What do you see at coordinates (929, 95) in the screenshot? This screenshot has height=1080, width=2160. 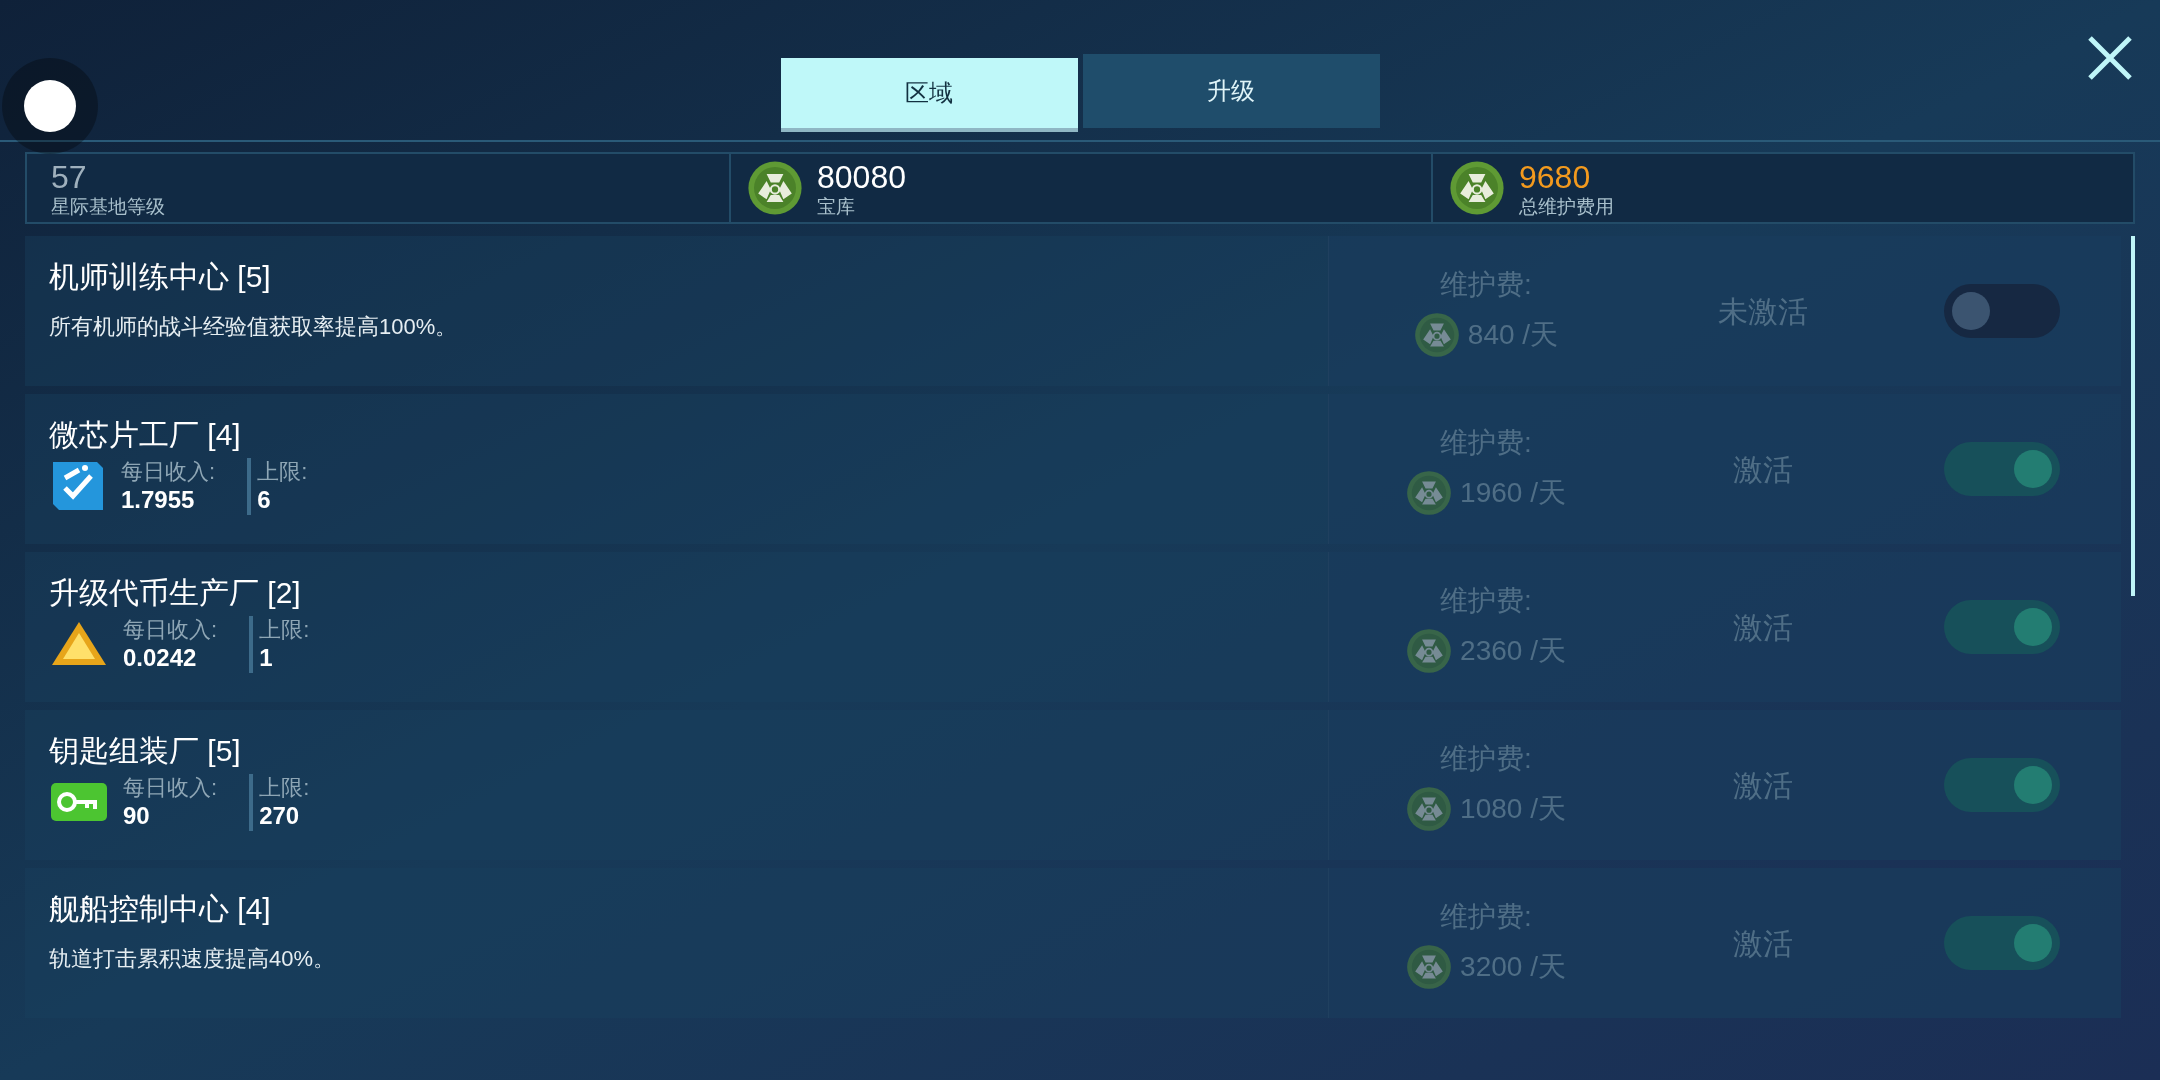 I see `tab: 区域` at bounding box center [929, 95].